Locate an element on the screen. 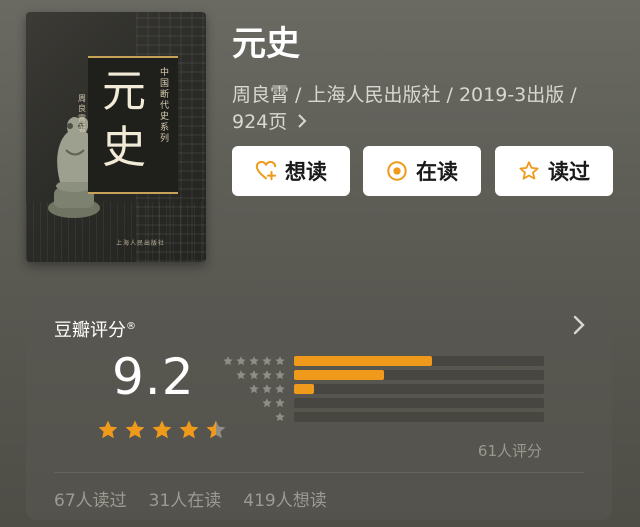  want-to-read-button: 想读 is located at coordinates (291, 171).